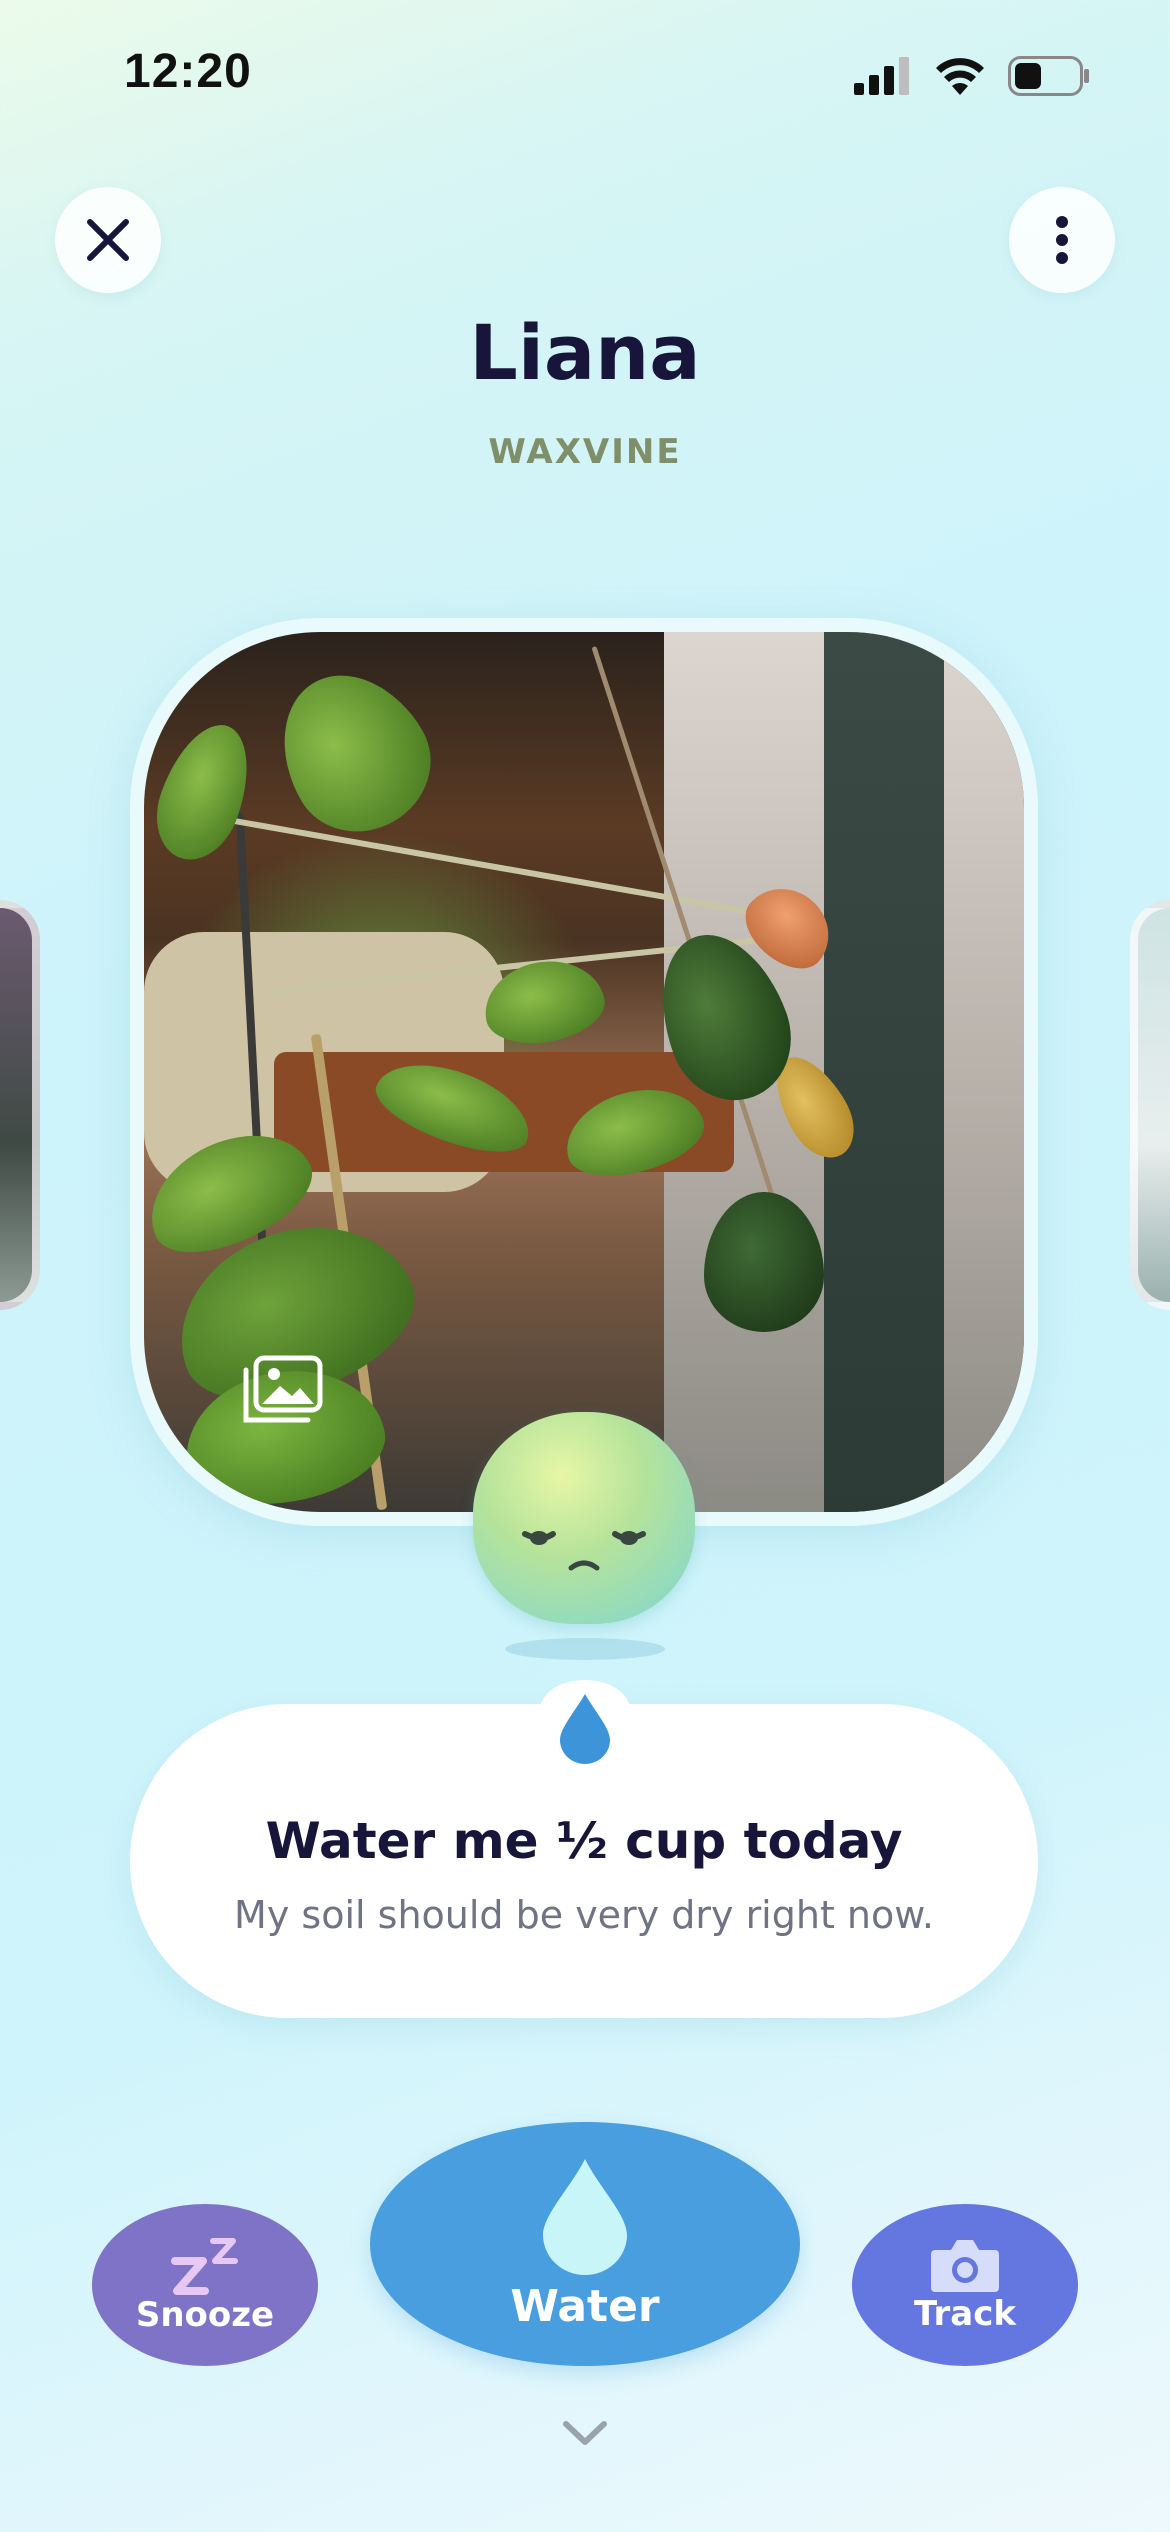 The width and height of the screenshot is (1170, 2532). Describe the element at coordinates (1048, 76) in the screenshot. I see `battery-icon` at that location.